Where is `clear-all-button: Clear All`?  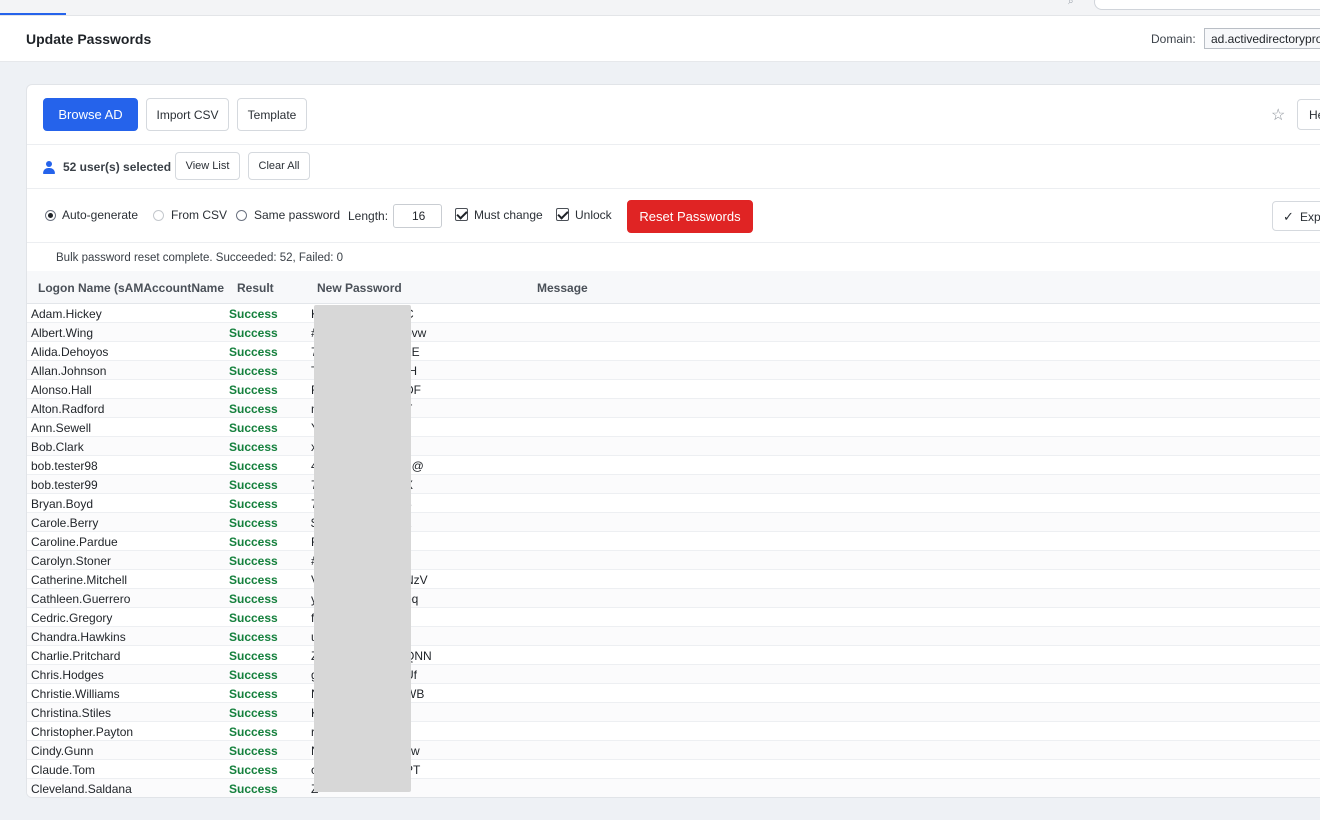
clear-all-button: Clear All is located at coordinates (279, 166).